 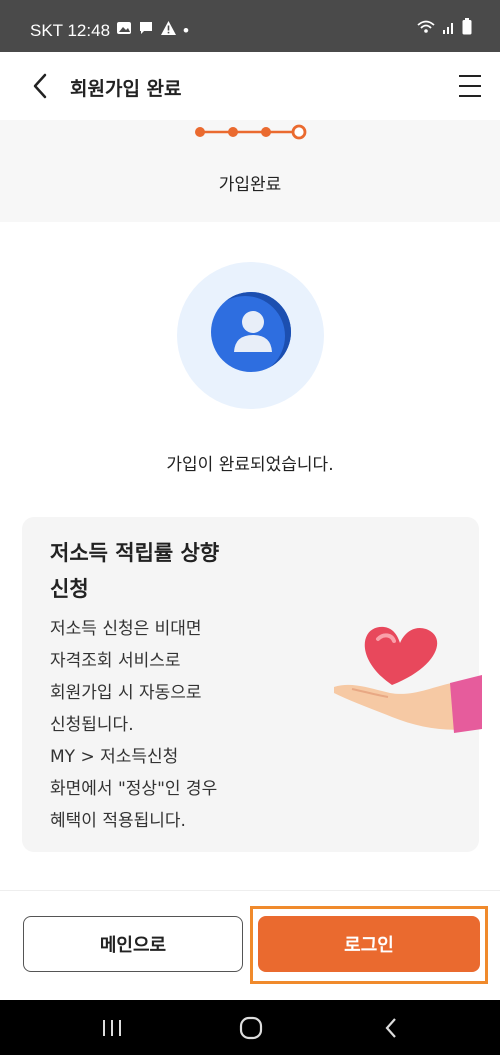 What do you see at coordinates (134, 789) in the screenshot?
I see `card-body-line: 화면에서 "정상"인 경우` at bounding box center [134, 789].